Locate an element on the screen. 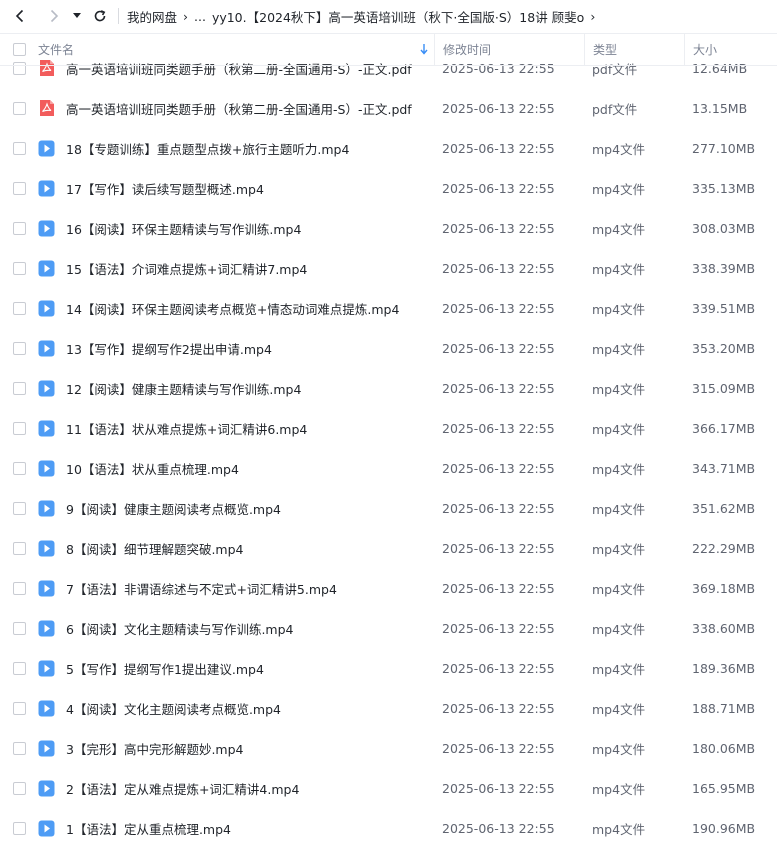  file-name-cell: 12【阅读】健康主题精读与写作训练.mp4 is located at coordinates (236, 388).